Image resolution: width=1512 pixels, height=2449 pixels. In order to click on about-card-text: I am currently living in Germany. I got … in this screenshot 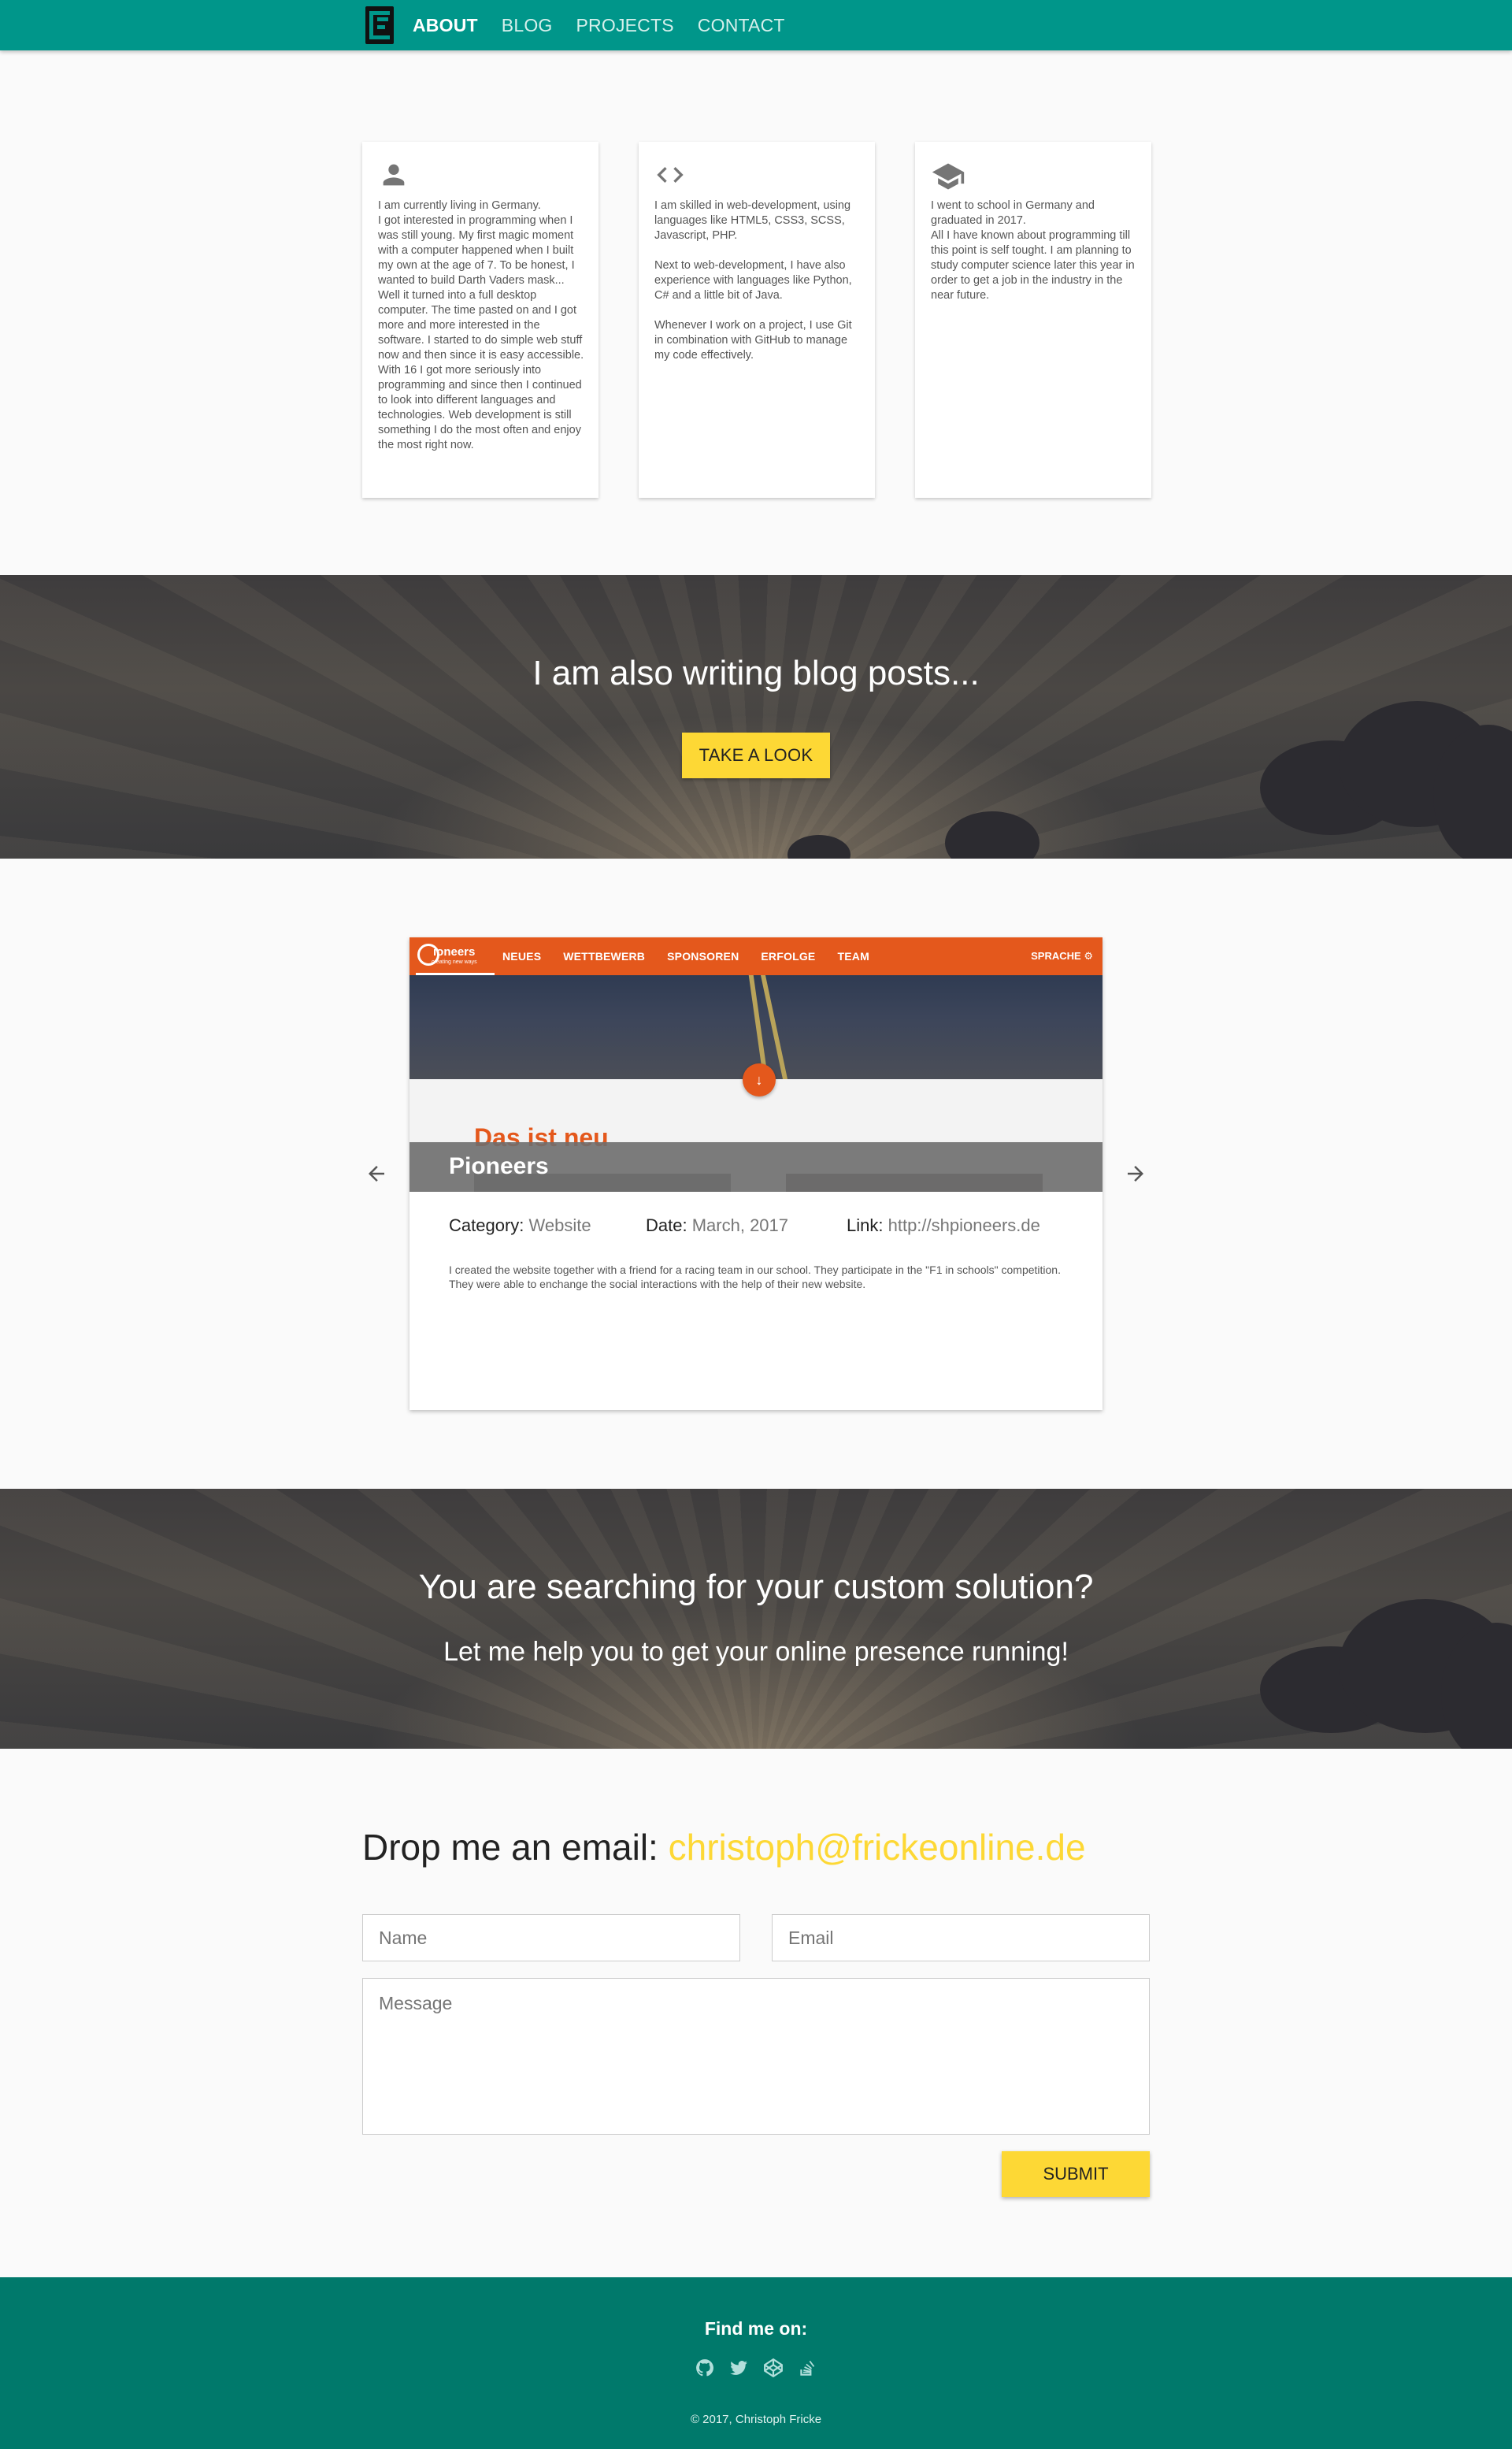, I will do `click(481, 325)`.